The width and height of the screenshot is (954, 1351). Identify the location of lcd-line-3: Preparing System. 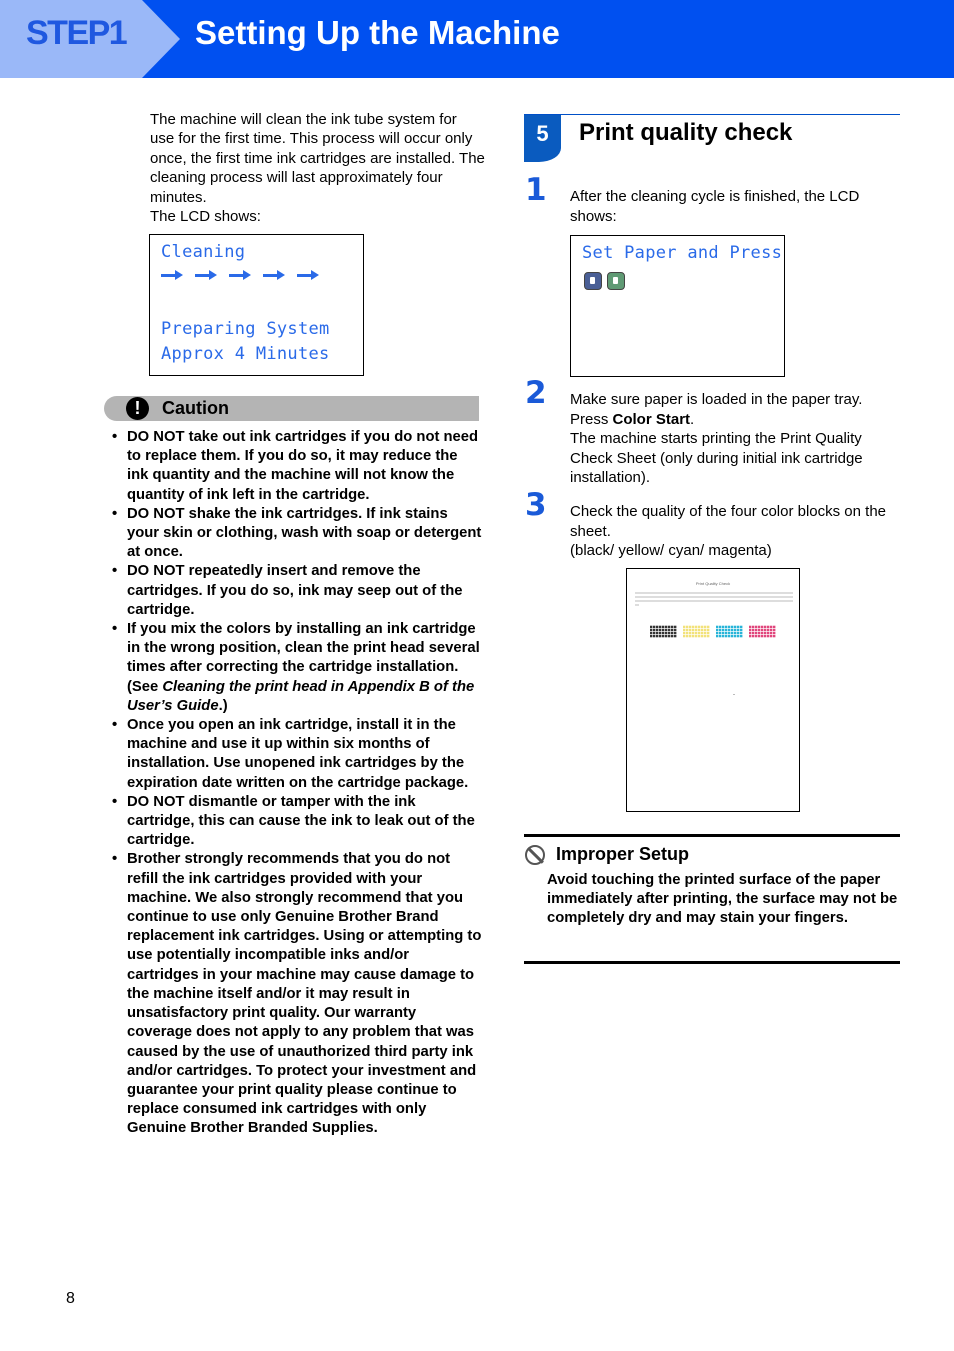
(245, 329).